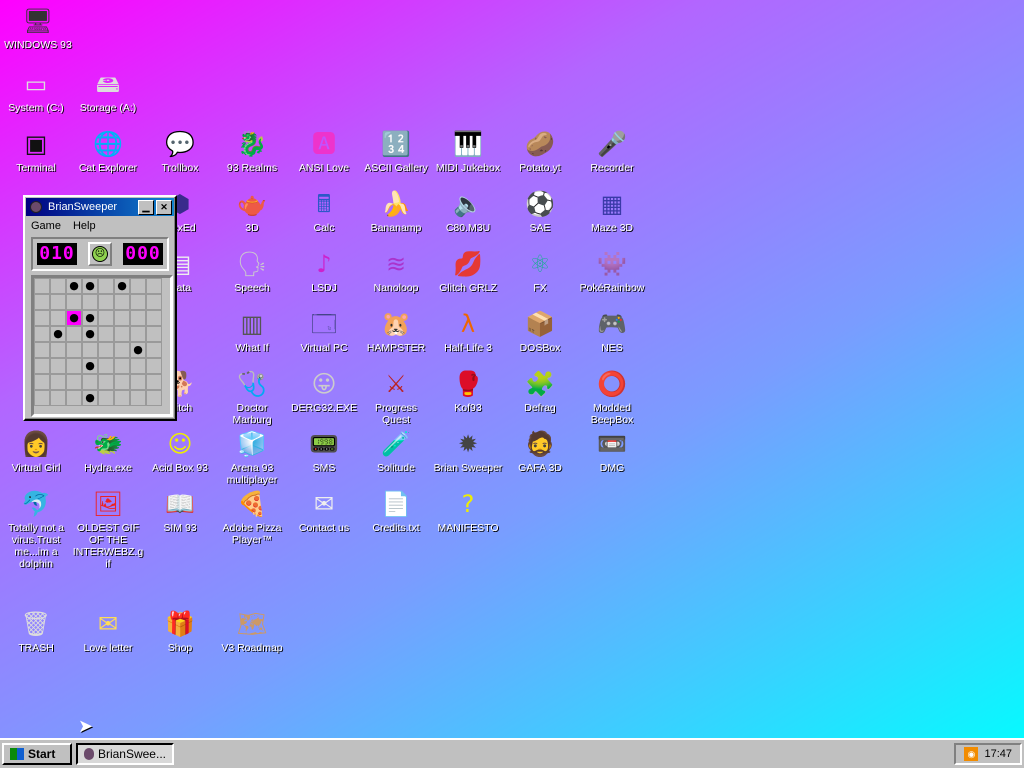 This screenshot has height=768, width=1024. What do you see at coordinates (180, 451) in the screenshot?
I see `desktop-icon-smiley: ☺ Acid Box 93` at bounding box center [180, 451].